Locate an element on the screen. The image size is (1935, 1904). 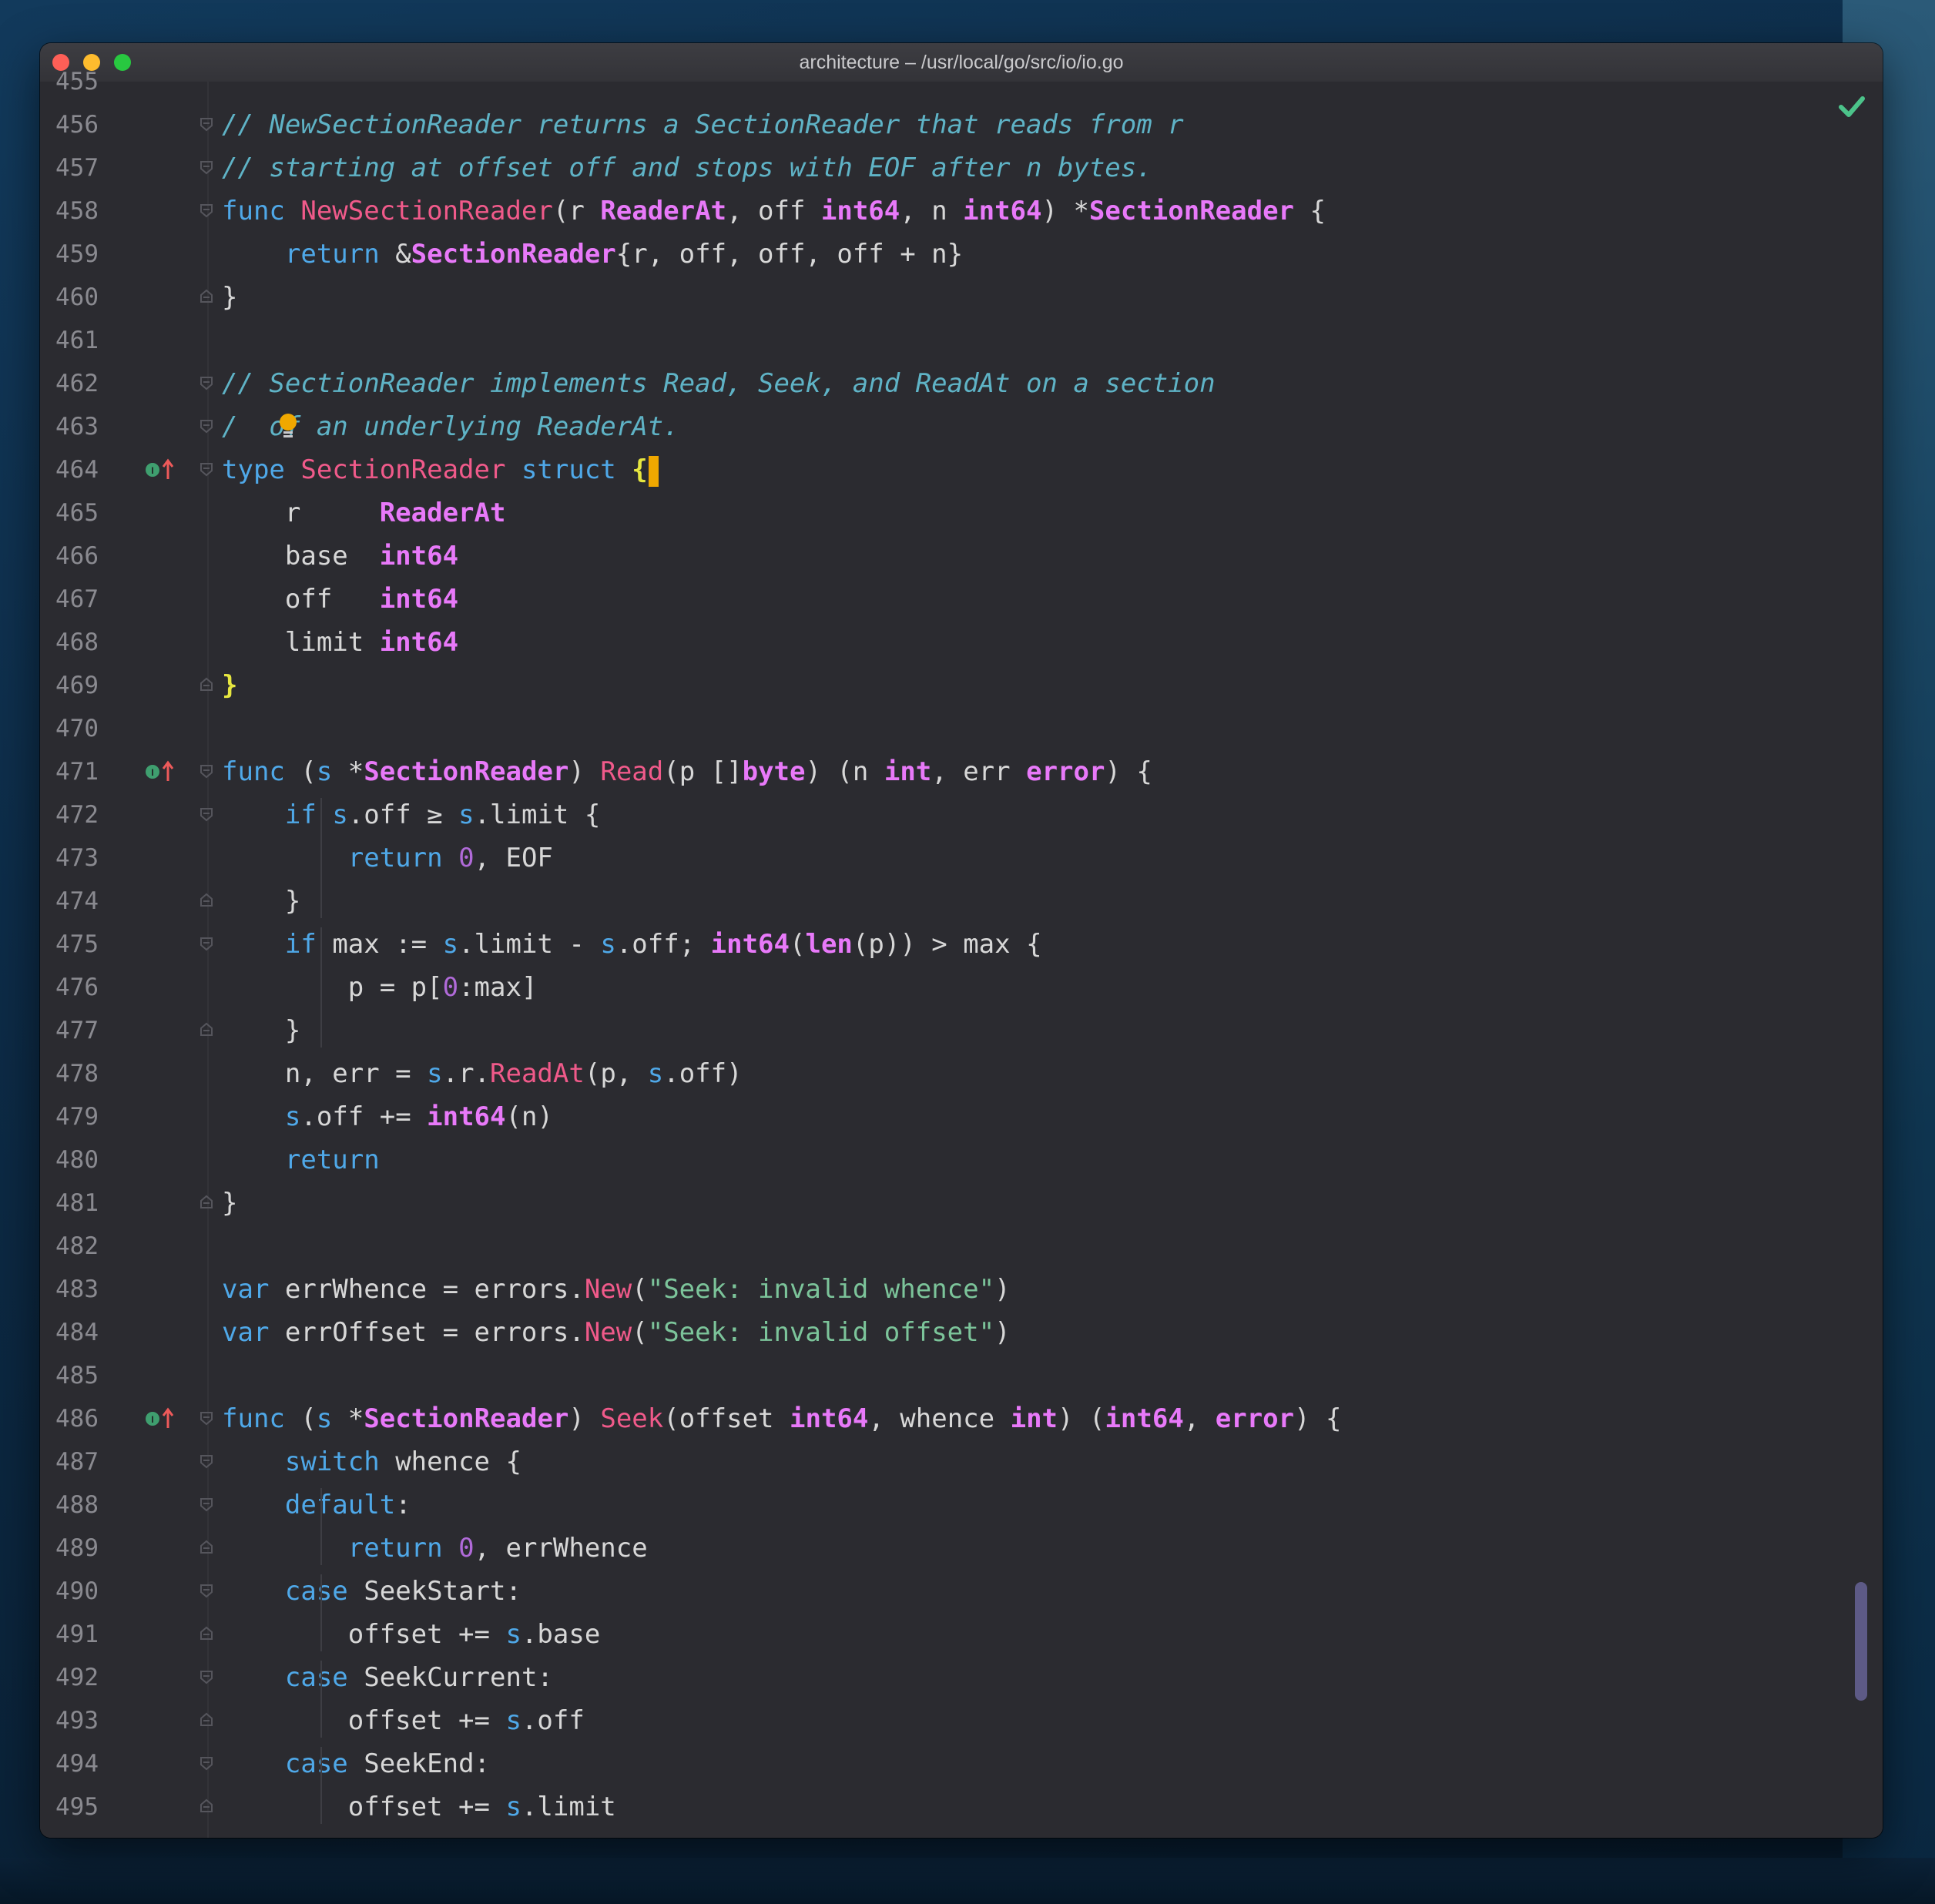
code-text: offset += s.limit is located at coordinates (419, 1807).